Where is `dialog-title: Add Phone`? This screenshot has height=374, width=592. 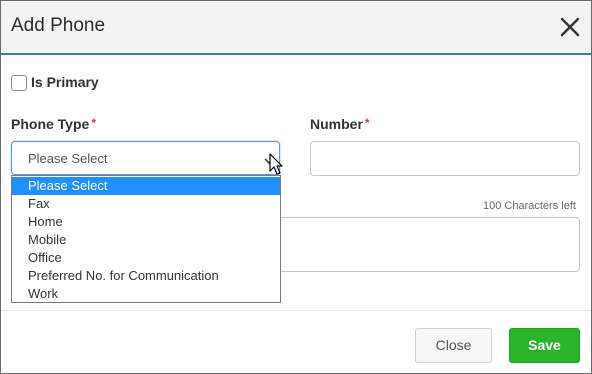
dialog-title: Add Phone is located at coordinates (58, 25).